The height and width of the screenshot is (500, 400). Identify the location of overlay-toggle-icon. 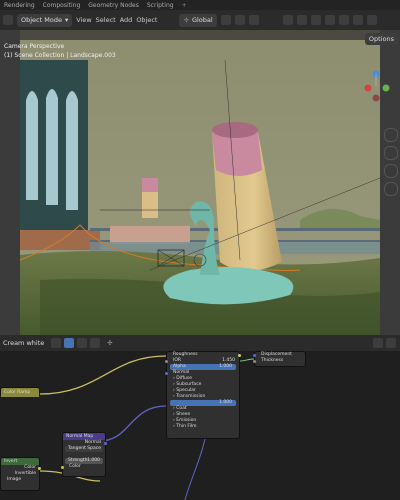
(315, 20).